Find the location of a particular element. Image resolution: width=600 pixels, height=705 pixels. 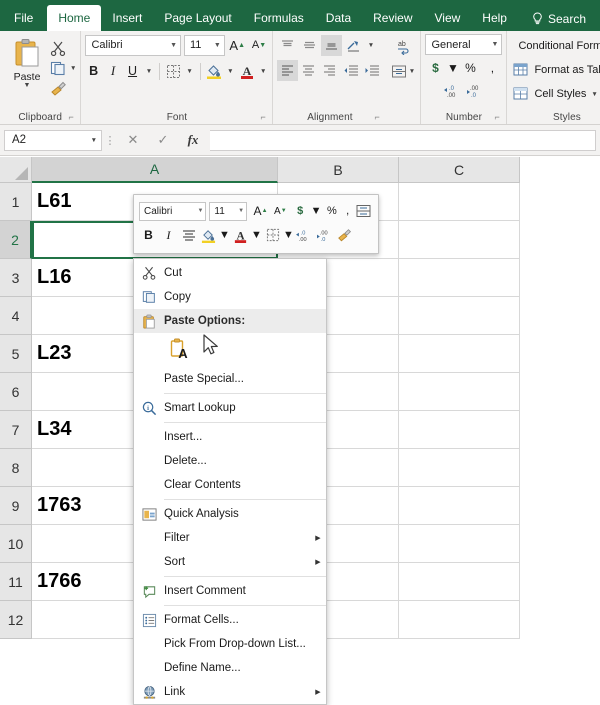

align-center-button is located at coordinates (309, 70).